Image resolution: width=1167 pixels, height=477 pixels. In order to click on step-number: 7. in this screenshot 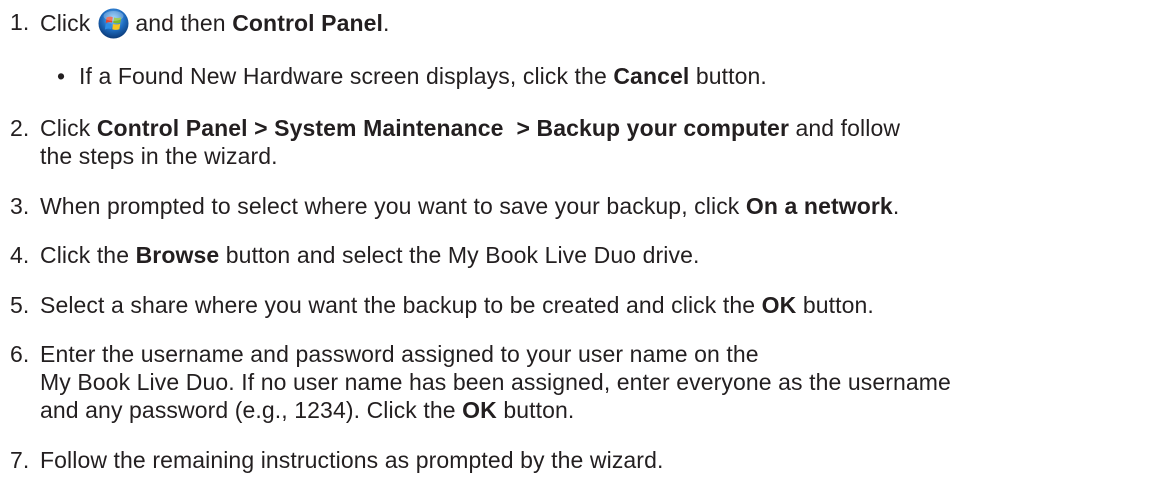, I will do `click(20, 460)`.